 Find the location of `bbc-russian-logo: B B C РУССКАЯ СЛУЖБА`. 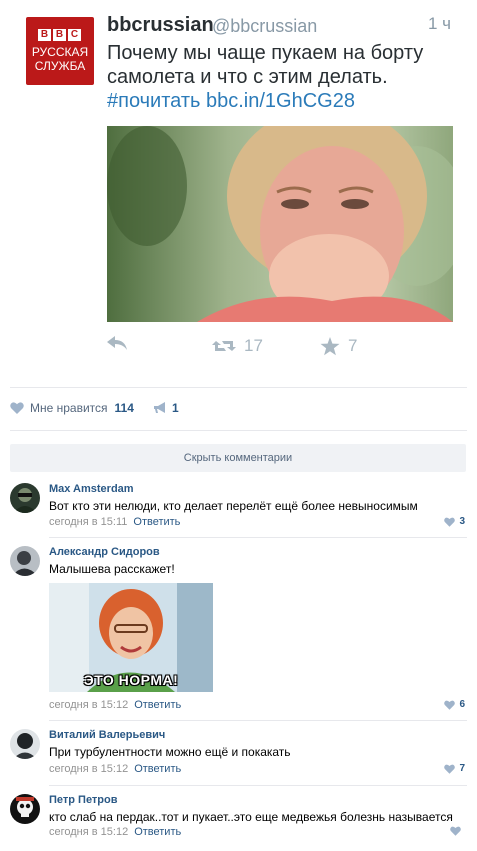

bbc-russian-logo: B B C РУССКАЯ СЛУЖБА is located at coordinates (60, 51).